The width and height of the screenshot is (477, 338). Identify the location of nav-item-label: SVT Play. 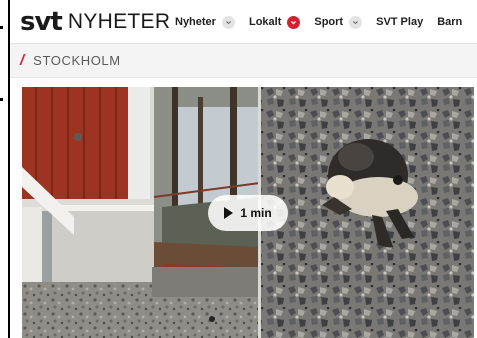
(400, 22).